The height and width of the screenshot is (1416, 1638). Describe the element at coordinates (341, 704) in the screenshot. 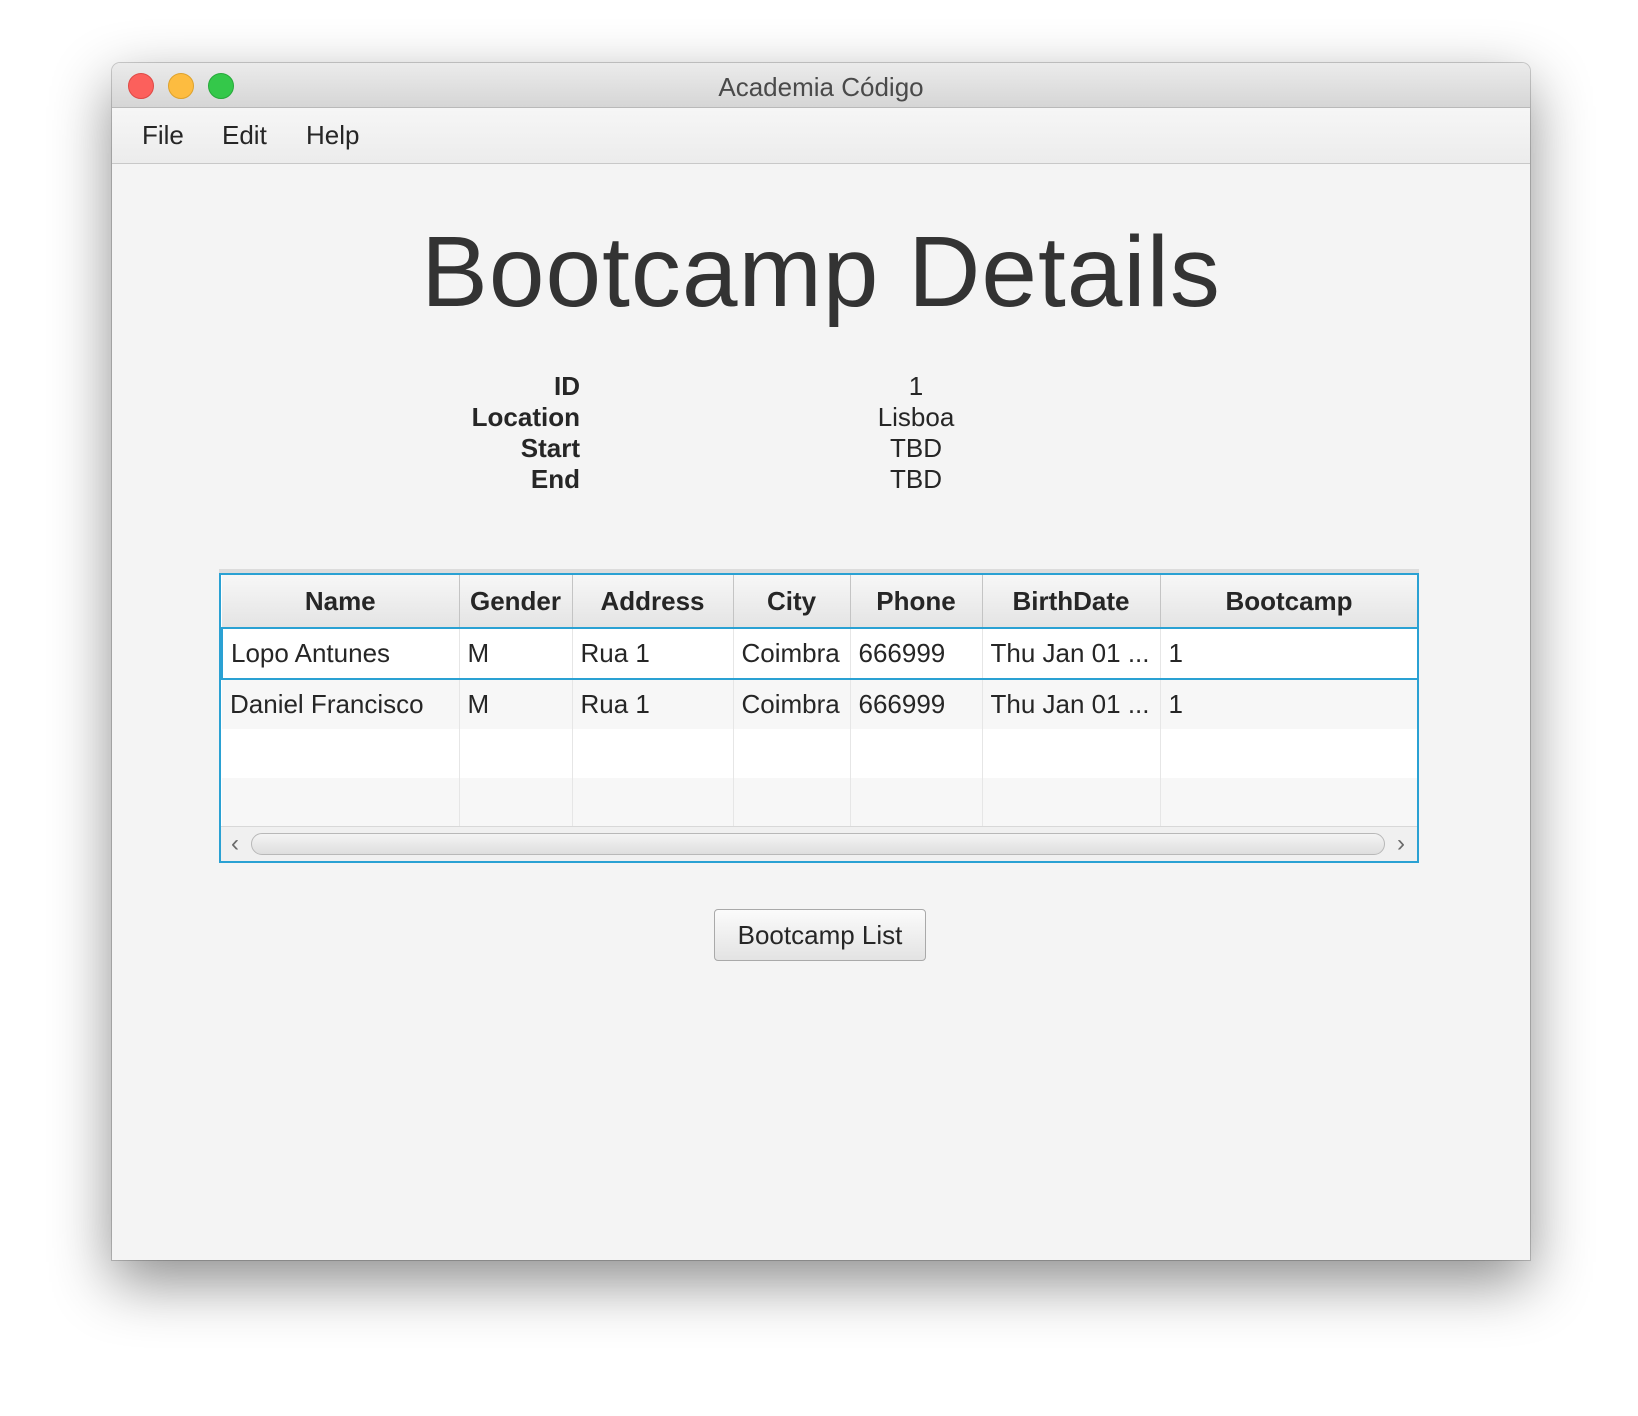

I see `cell-name: Daniel Francisco` at that location.